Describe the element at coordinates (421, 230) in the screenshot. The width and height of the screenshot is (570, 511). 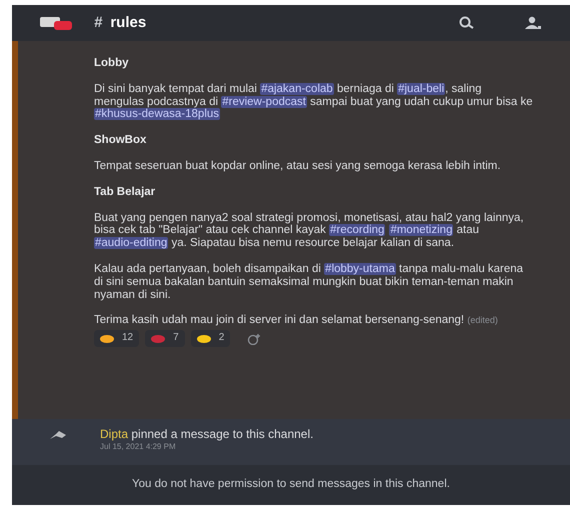
I see `channel-mention: #monetizing` at that location.